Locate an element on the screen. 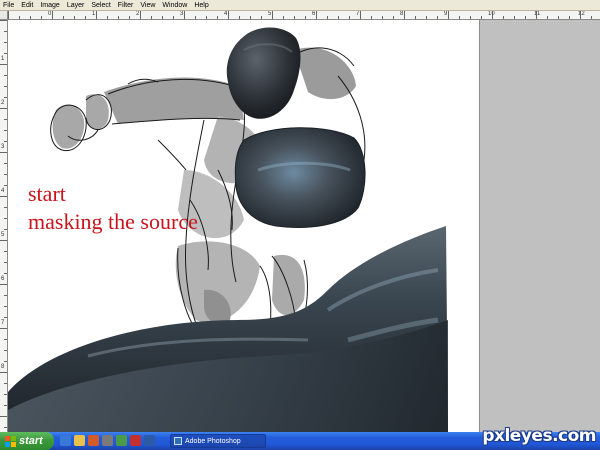 The height and width of the screenshot is (450, 600). photoshop-icon is located at coordinates (178, 441).